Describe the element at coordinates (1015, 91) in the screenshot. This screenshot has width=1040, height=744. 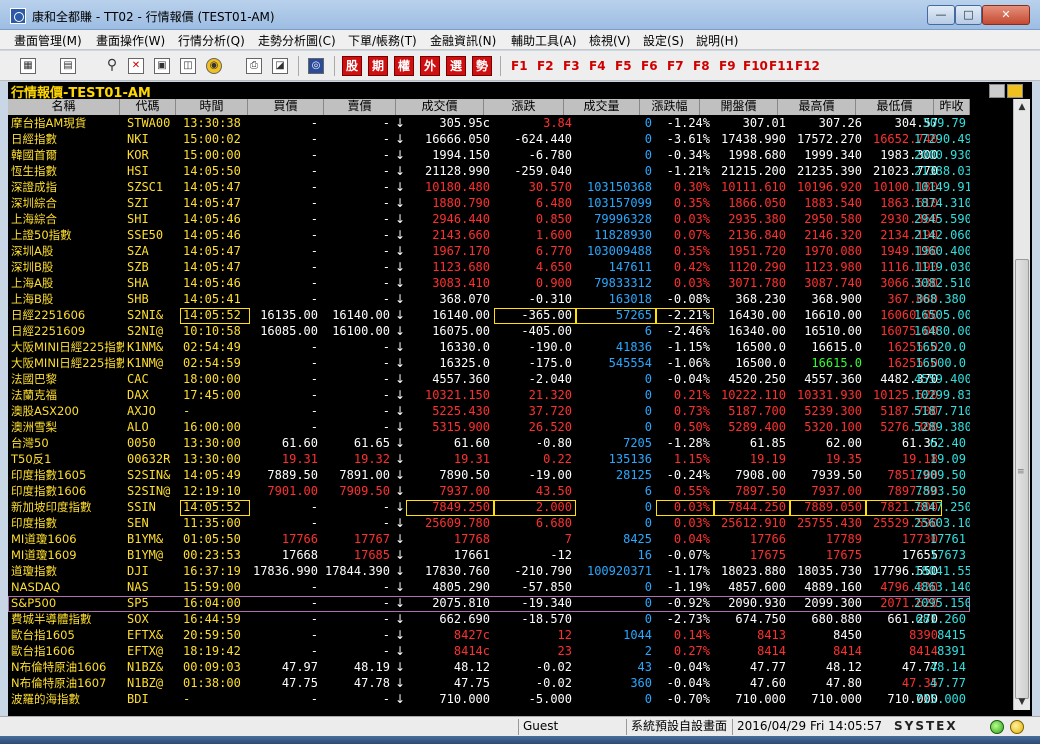
I see `panel-settings-icon` at that location.